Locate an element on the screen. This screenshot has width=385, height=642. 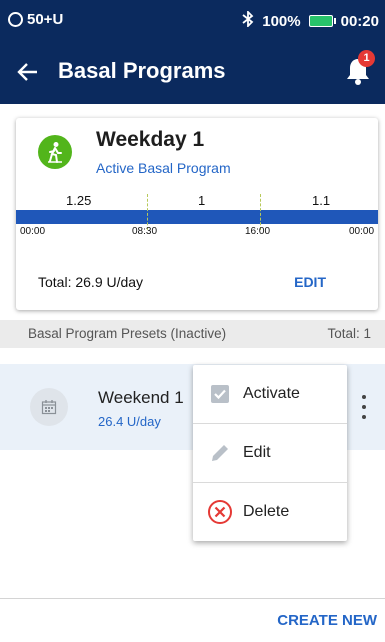
preset-rate: 26.4 U/day is located at coordinates (129, 421).